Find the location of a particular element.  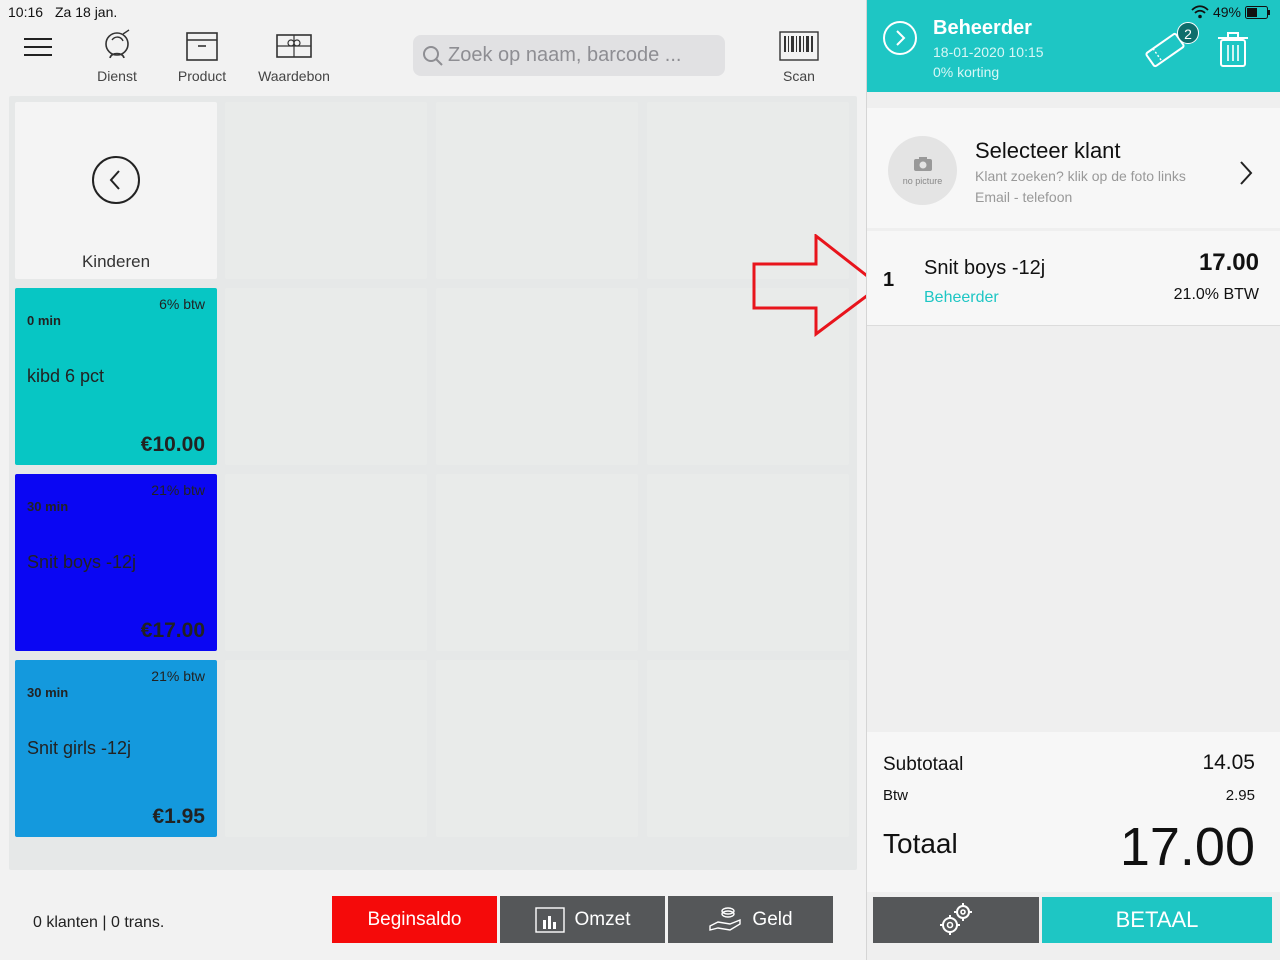

tile-duration: 0 min is located at coordinates (44, 320).